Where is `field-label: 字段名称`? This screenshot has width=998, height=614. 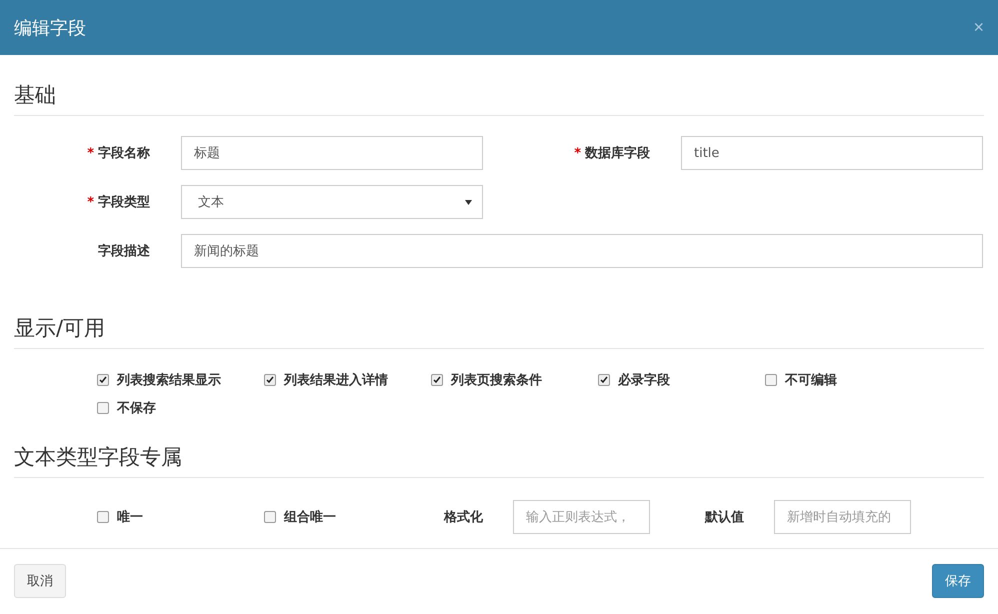
field-label: 字段名称 is located at coordinates (124, 153).